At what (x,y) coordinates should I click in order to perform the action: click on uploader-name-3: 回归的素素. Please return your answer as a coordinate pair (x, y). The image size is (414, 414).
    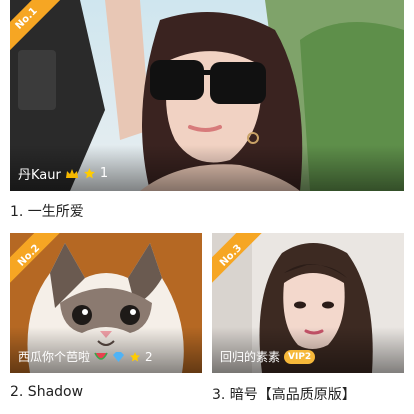
    Looking at the image, I should click on (250, 357).